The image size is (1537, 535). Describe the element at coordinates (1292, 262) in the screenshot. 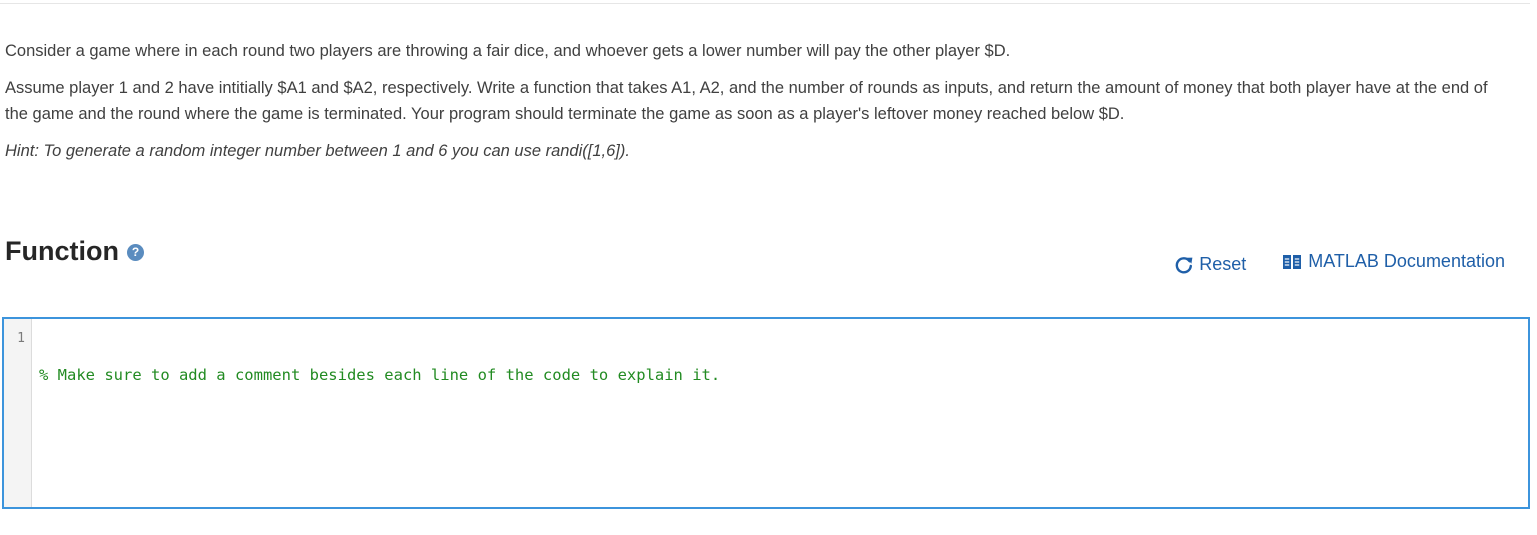

I see `book-icon` at that location.